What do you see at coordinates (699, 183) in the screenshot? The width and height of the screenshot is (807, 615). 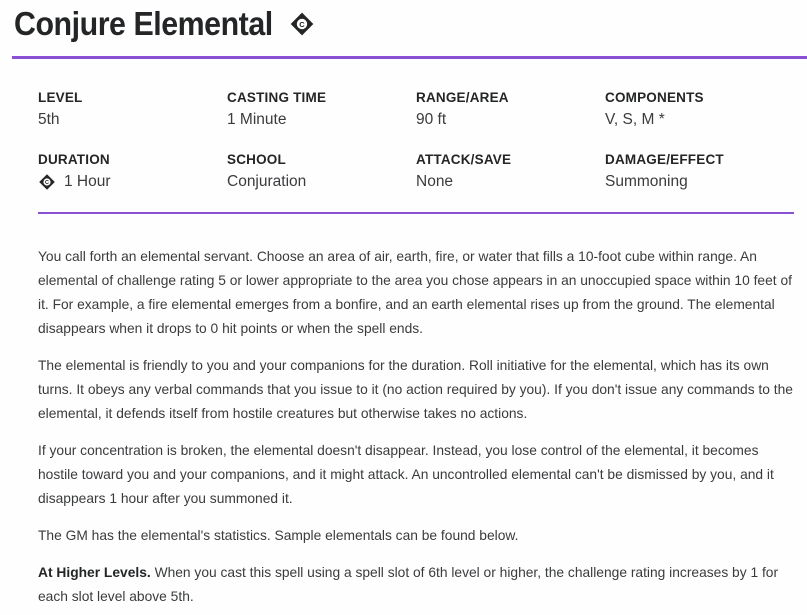 I see `stat-damage-effect: DAMAGE/EFFECT Summoning` at bounding box center [699, 183].